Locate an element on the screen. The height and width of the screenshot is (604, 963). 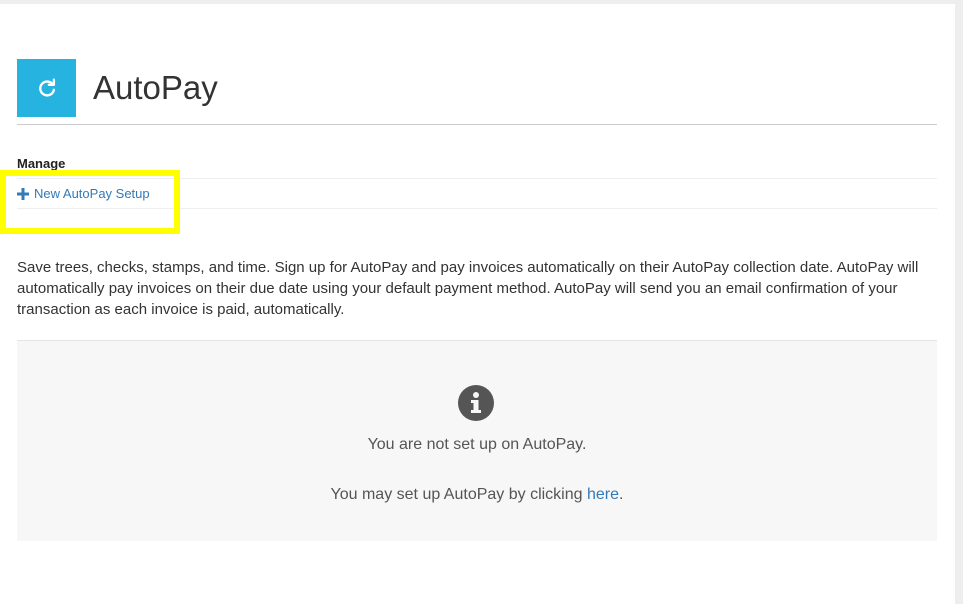
not-setup-message: You are not set up on AutoPay. is located at coordinates (477, 444).